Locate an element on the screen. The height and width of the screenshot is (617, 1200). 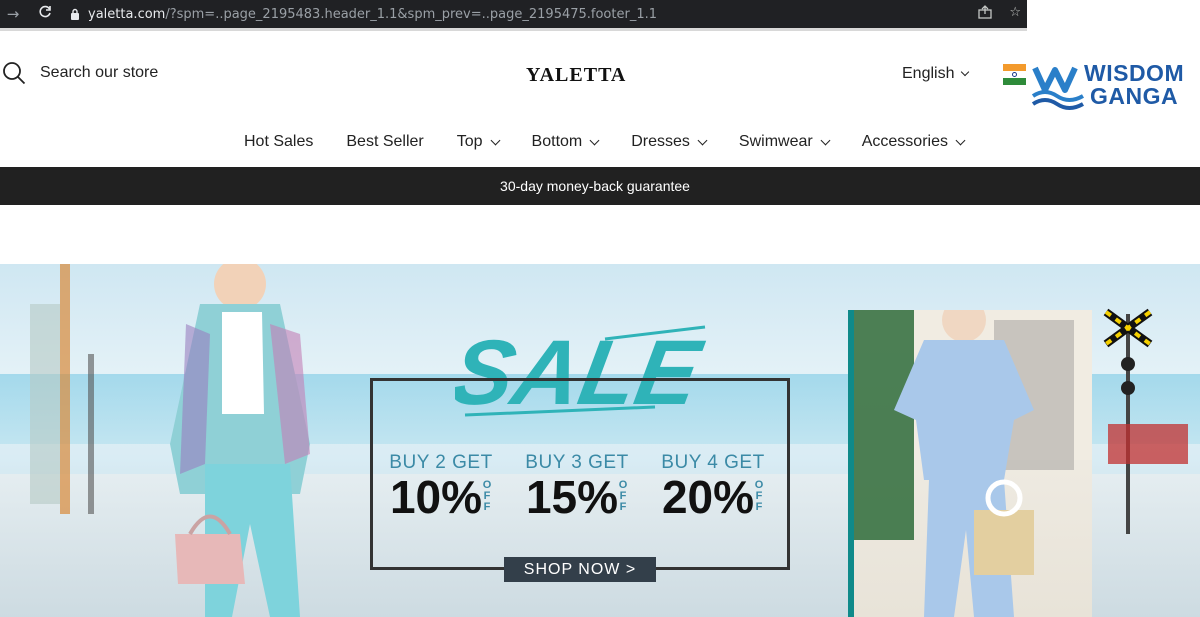
watermark-logo: WISDOM GANGA is located at coordinates (1113, 102).